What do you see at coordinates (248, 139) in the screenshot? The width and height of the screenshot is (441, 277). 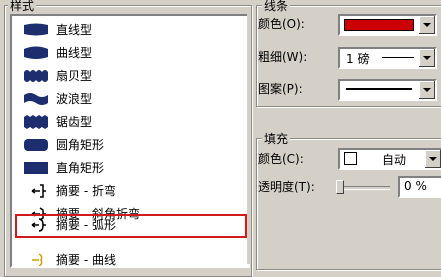 I see `list-scrollbar` at bounding box center [248, 139].